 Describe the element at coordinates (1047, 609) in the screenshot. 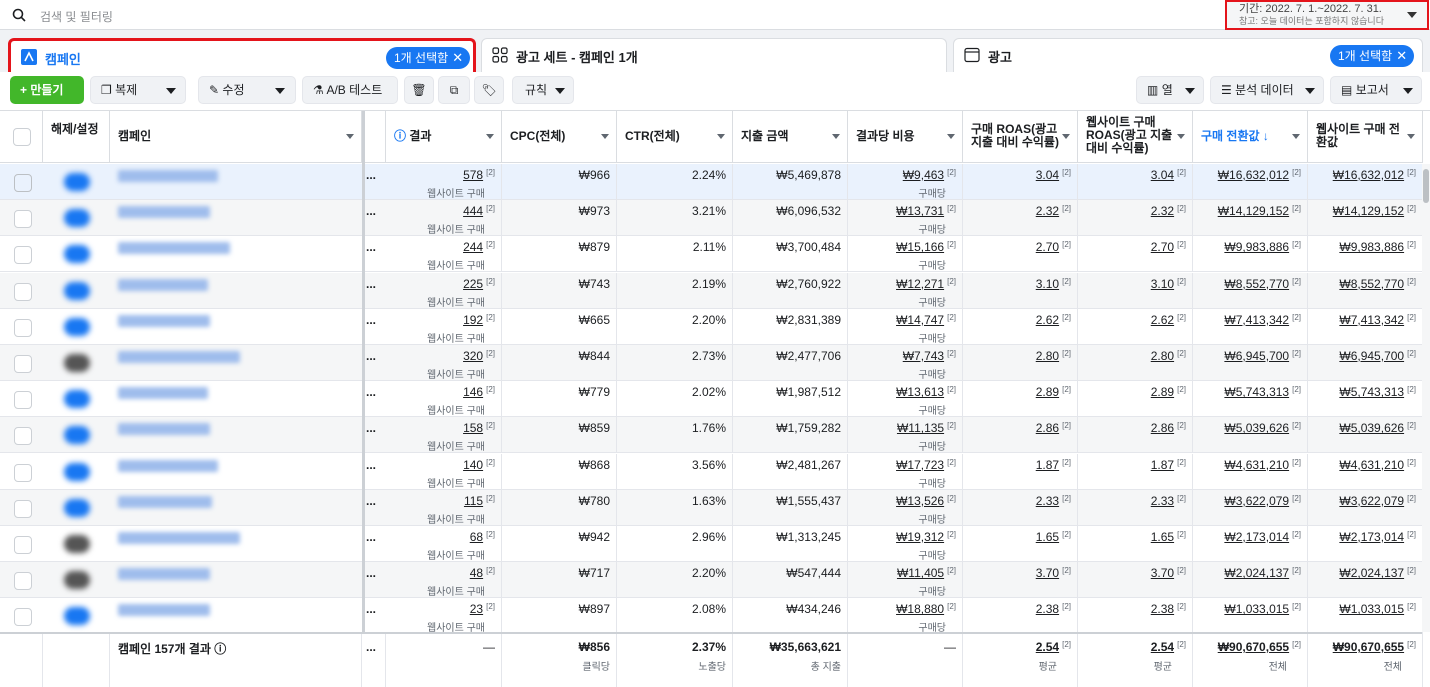

I see `cell-roas-value: 2.38` at that location.